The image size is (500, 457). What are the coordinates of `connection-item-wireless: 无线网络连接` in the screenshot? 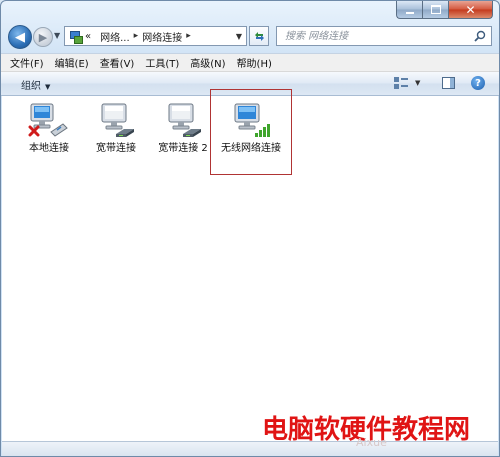 It's located at (251, 128).